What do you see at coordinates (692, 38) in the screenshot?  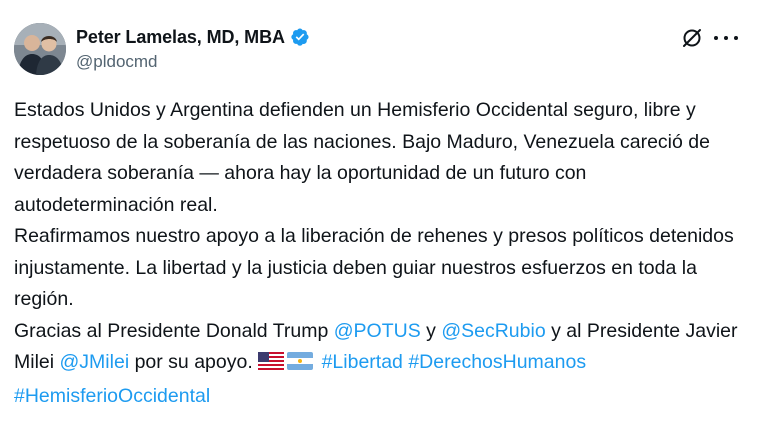 I see `grok-icon` at bounding box center [692, 38].